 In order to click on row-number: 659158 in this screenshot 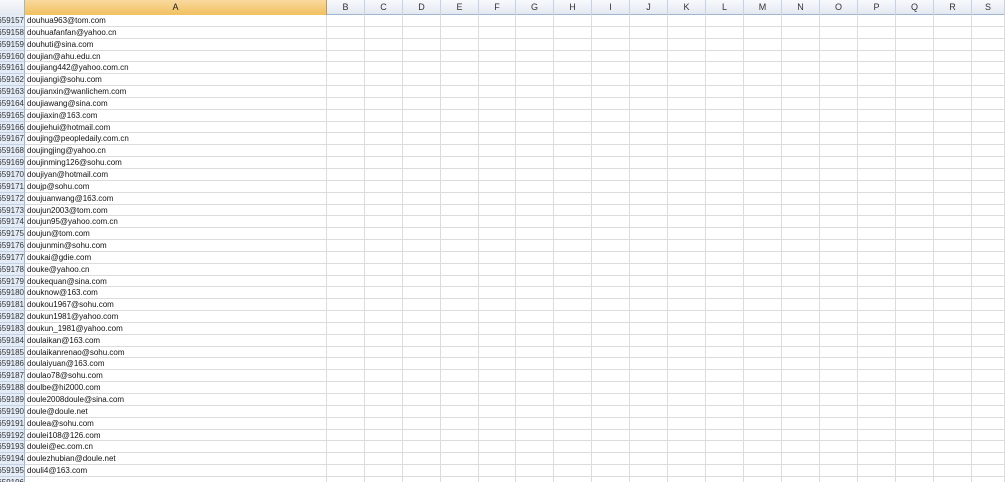, I will do `click(12, 32)`.